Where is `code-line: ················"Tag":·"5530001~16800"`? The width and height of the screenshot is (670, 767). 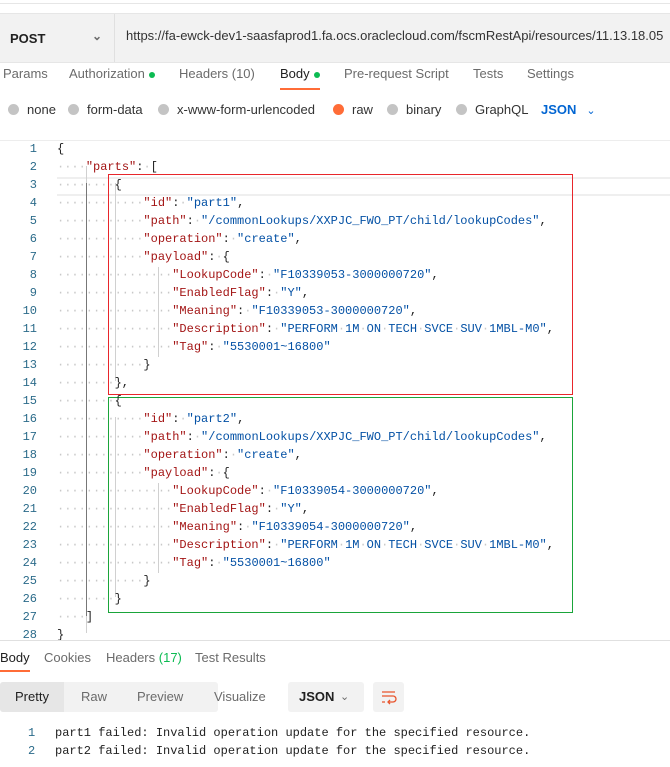
code-line: ················"Tag":·"5530001~16800" is located at coordinates (194, 563).